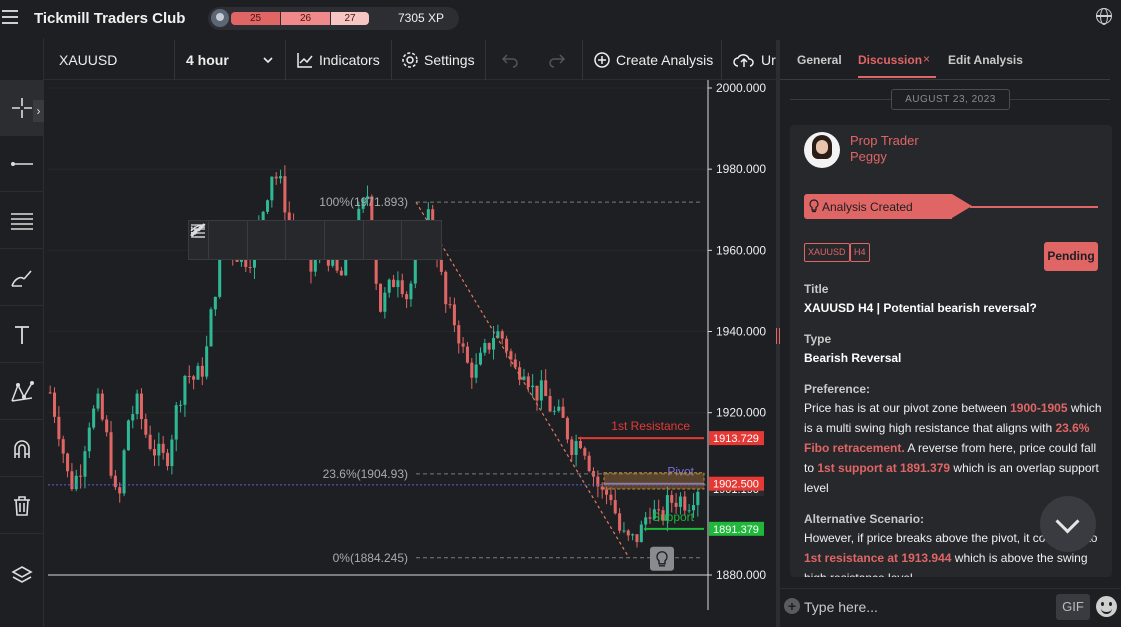  Describe the element at coordinates (22, 449) in the screenshot. I see `magnet-tool` at that location.